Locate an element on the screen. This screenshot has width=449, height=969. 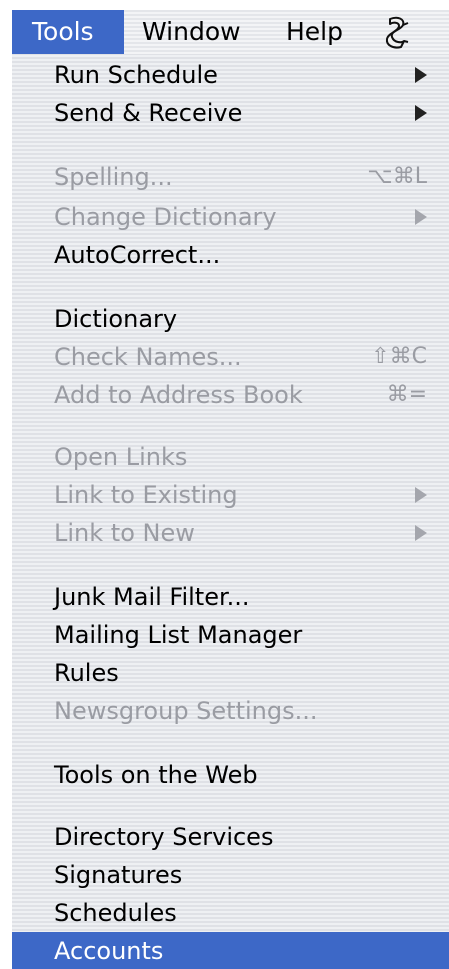
menu-item-send-receive: Send & Receive is located at coordinates (230, 113).